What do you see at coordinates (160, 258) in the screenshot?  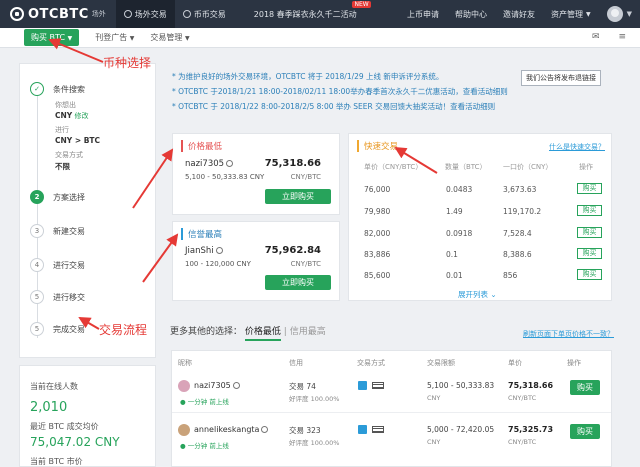 I see `arrow-to-credit` at bounding box center [160, 258].